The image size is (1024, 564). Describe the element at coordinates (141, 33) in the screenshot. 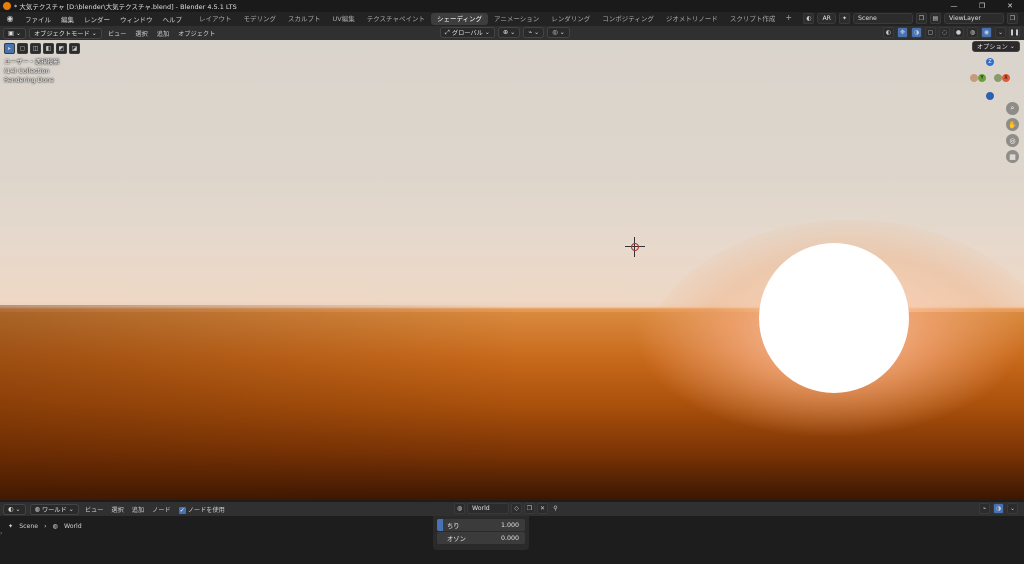

I see `menu-select: 選択` at that location.